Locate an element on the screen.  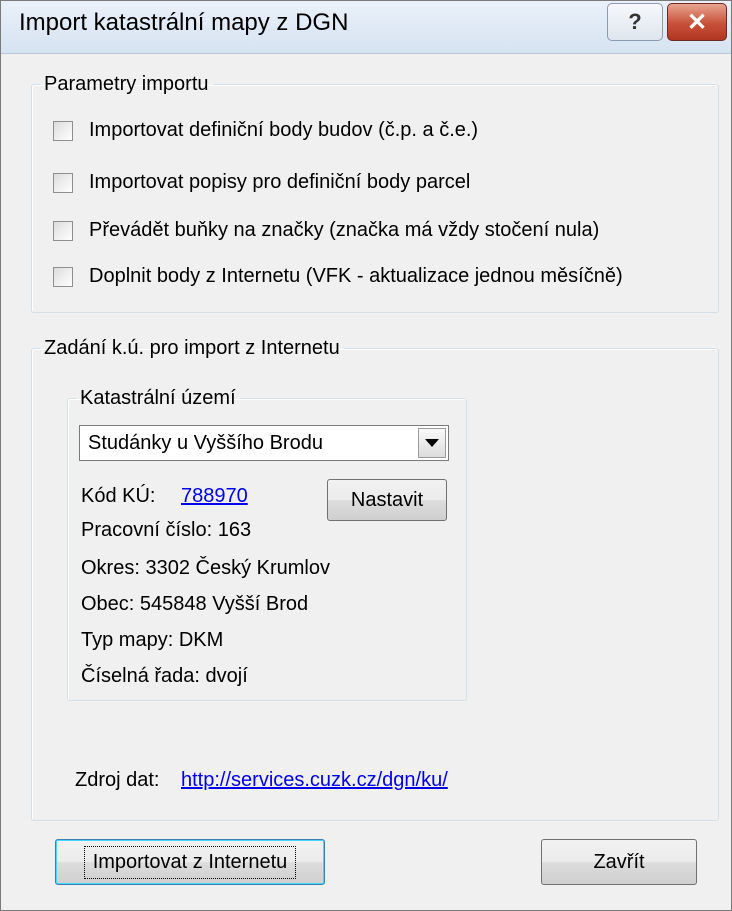
import-from-internet-button: Importovat z Internetu is located at coordinates (190, 862).